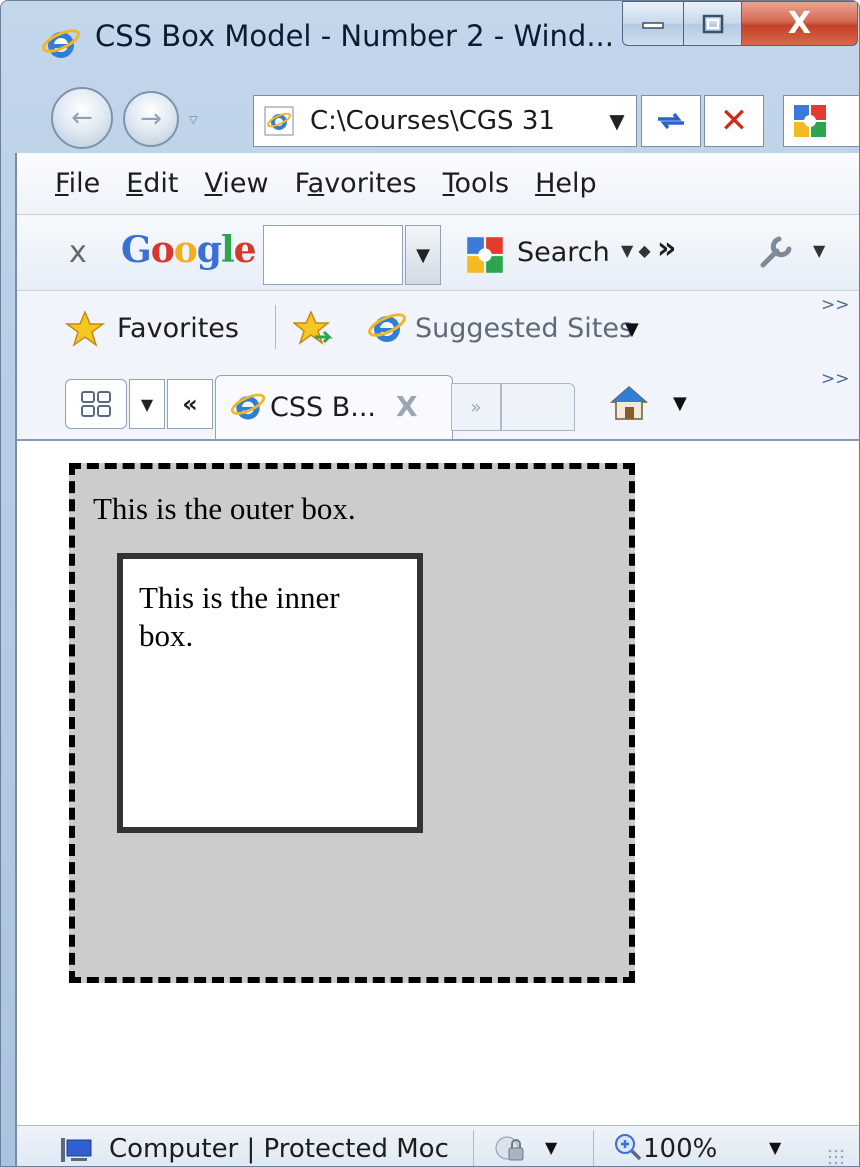 The width and height of the screenshot is (860, 1167). I want to click on minimize-button, so click(653, 23).